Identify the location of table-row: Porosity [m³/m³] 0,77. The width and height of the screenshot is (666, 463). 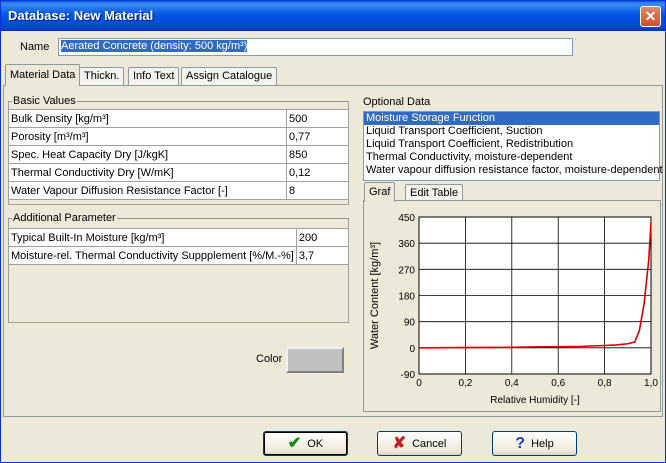
(178, 136).